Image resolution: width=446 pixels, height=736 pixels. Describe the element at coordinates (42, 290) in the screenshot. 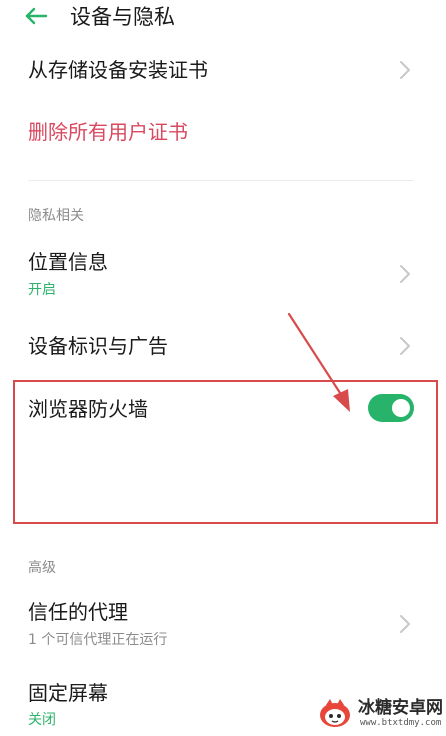

I see `location-status: 开启` at that location.